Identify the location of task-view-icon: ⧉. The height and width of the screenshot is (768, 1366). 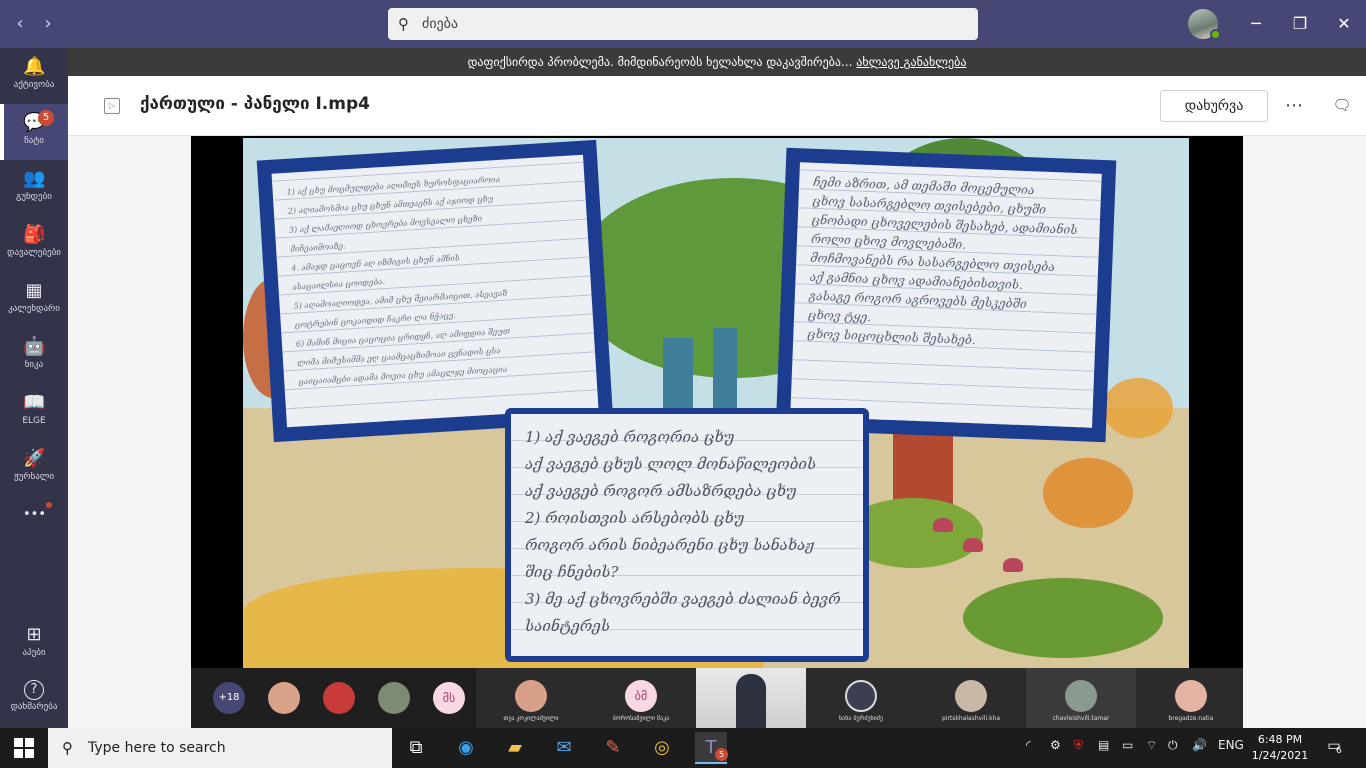
(416, 748).